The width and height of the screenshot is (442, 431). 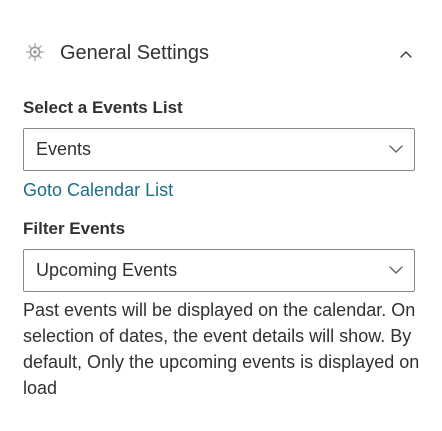 What do you see at coordinates (107, 270) in the screenshot?
I see `filter-events-value: Upcoming Events` at bounding box center [107, 270].